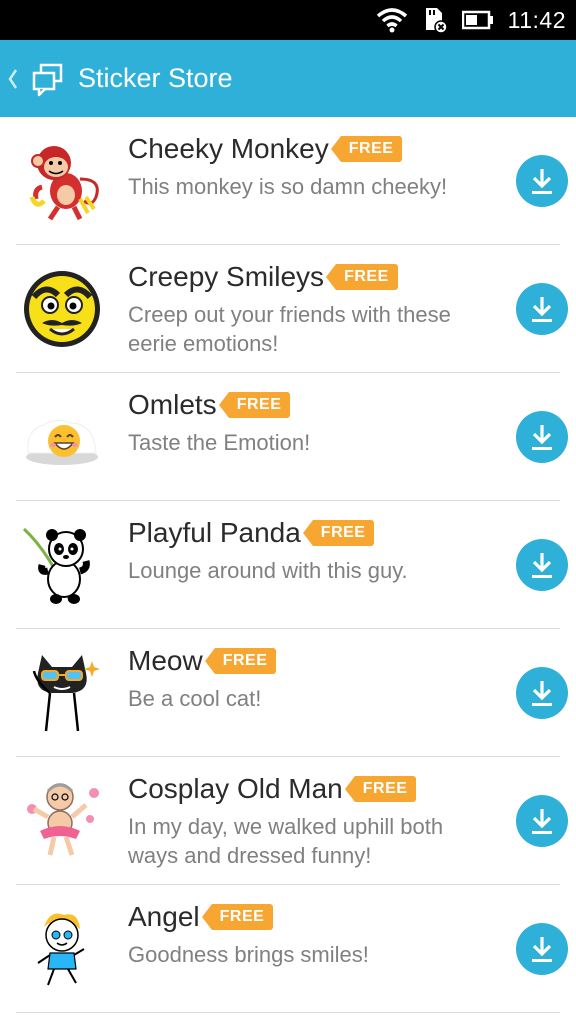 The width and height of the screenshot is (576, 1024). I want to click on back-chevron-icon, so click(13, 78).